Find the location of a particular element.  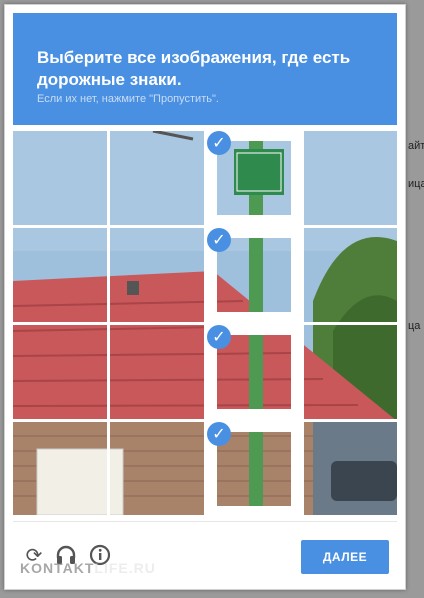

instruction-hint: Если их нет, нажмите "Пропустить". is located at coordinates (128, 99).